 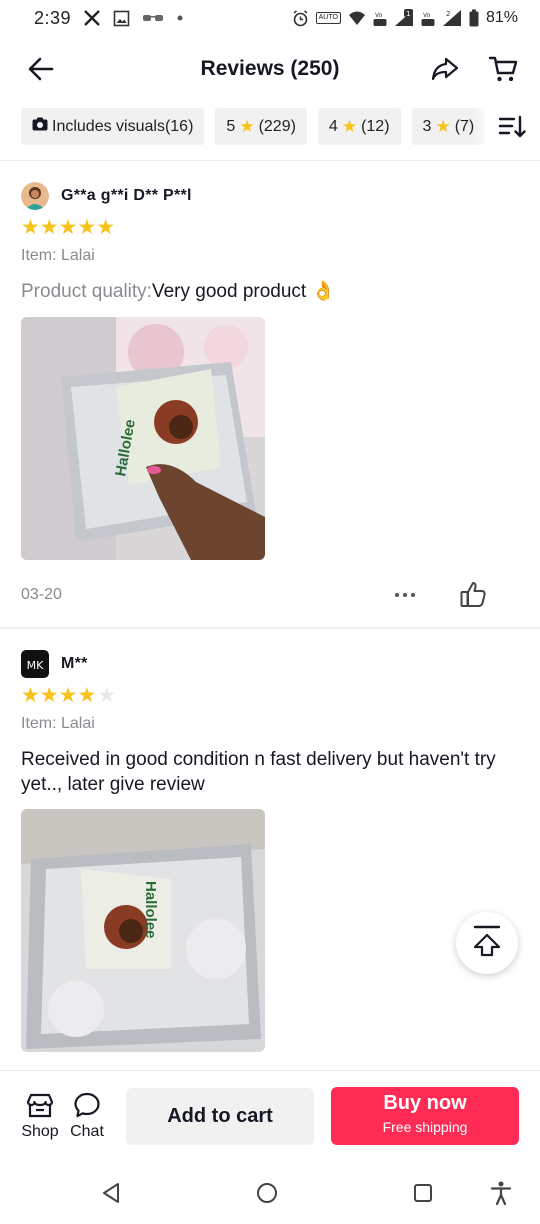 I want to click on wifi-icon, so click(x=357, y=18).